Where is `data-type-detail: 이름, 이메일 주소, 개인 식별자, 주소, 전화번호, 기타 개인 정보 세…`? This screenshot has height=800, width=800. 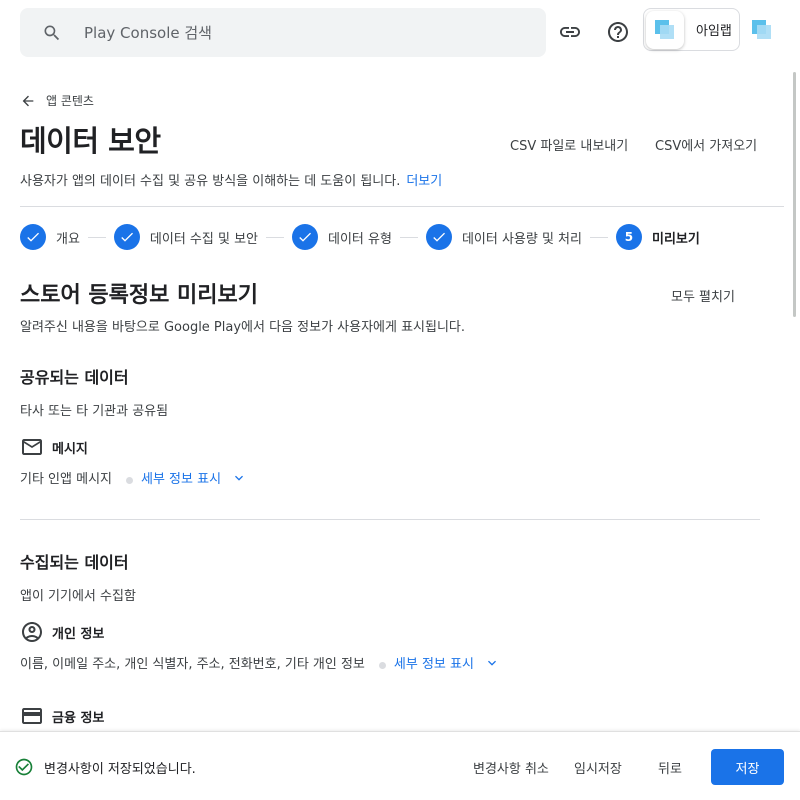
data-type-detail: 이름, 이메일 주소, 개인 식별자, 주소, 전화번호, 기타 개인 정보 세… is located at coordinates (260, 662).